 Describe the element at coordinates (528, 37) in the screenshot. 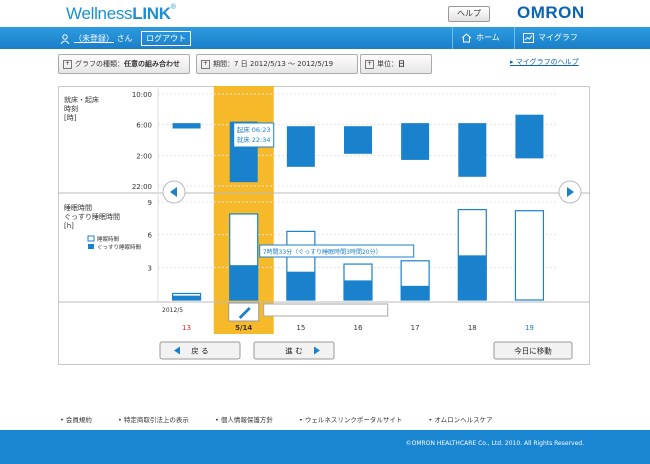

I see `graph-icon` at that location.